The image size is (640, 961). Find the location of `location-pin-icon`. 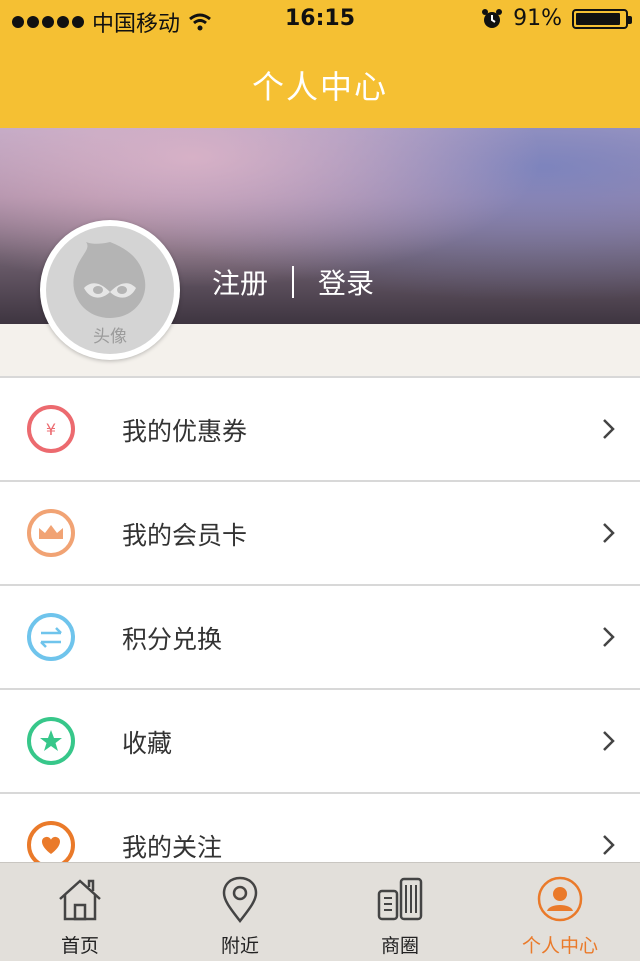

location-pin-icon is located at coordinates (240, 900).